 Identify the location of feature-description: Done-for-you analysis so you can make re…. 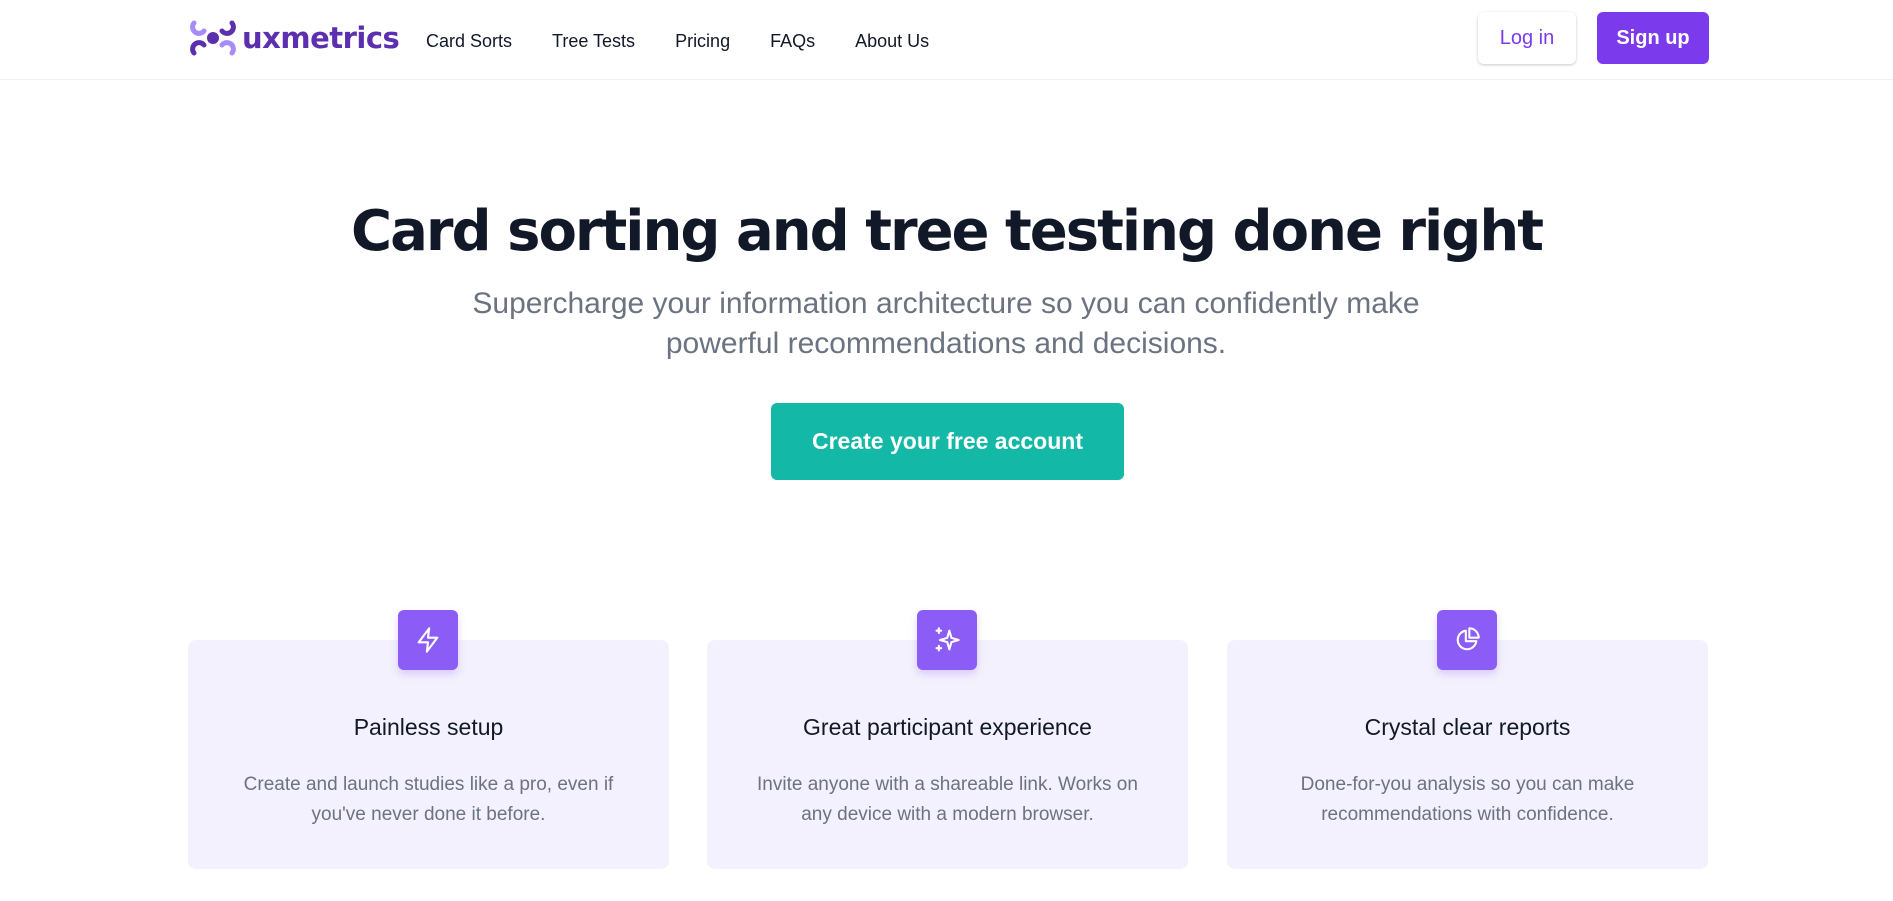
(1467, 799).